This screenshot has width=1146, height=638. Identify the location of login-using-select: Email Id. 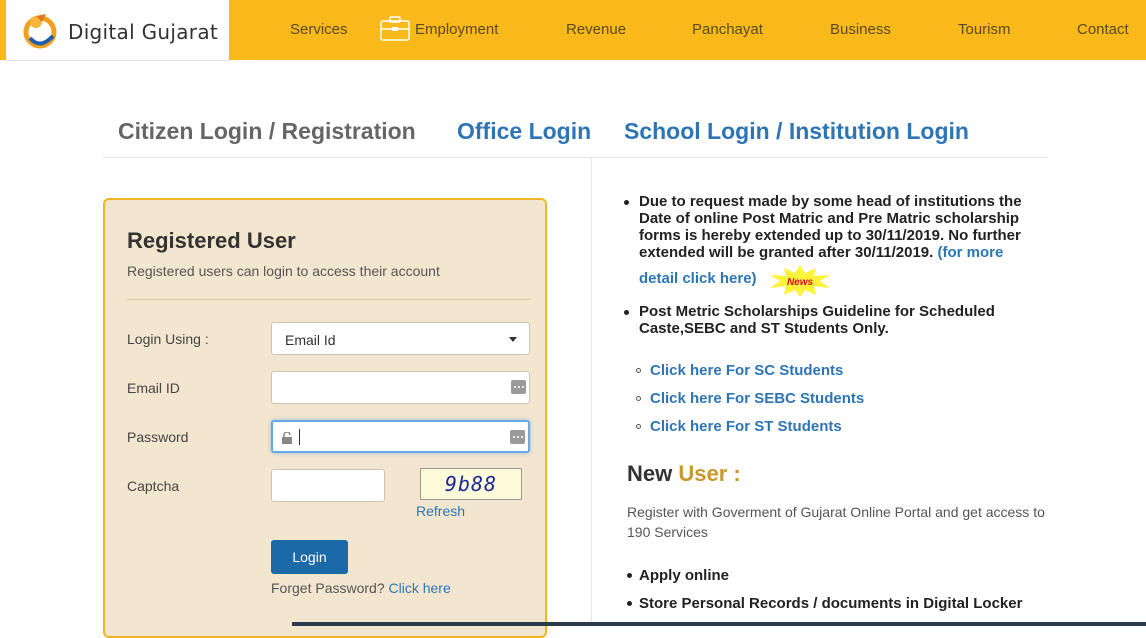
(400, 338).